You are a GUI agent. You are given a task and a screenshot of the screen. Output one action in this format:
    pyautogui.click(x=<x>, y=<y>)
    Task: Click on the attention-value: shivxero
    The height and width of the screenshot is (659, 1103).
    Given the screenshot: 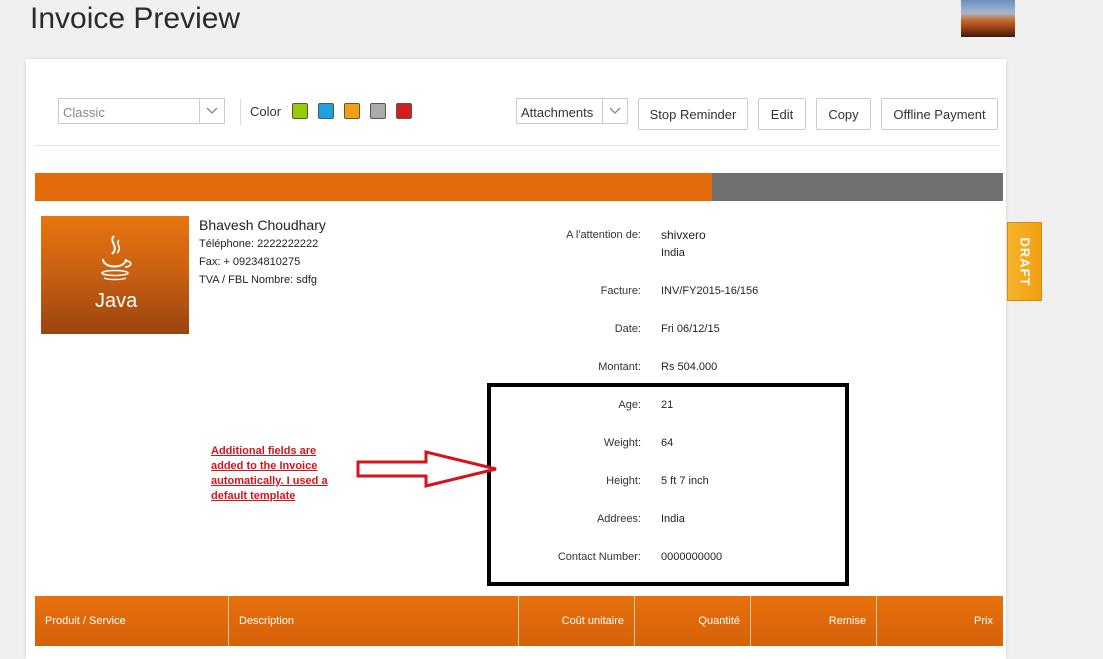 What is the action you would take?
    pyautogui.click(x=683, y=235)
    